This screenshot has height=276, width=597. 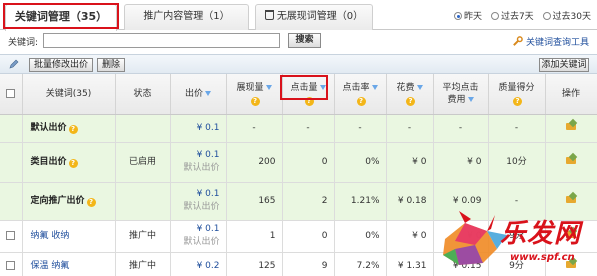 What do you see at coordinates (269, 15) in the screenshot?
I see `trash-icon` at bounding box center [269, 15].